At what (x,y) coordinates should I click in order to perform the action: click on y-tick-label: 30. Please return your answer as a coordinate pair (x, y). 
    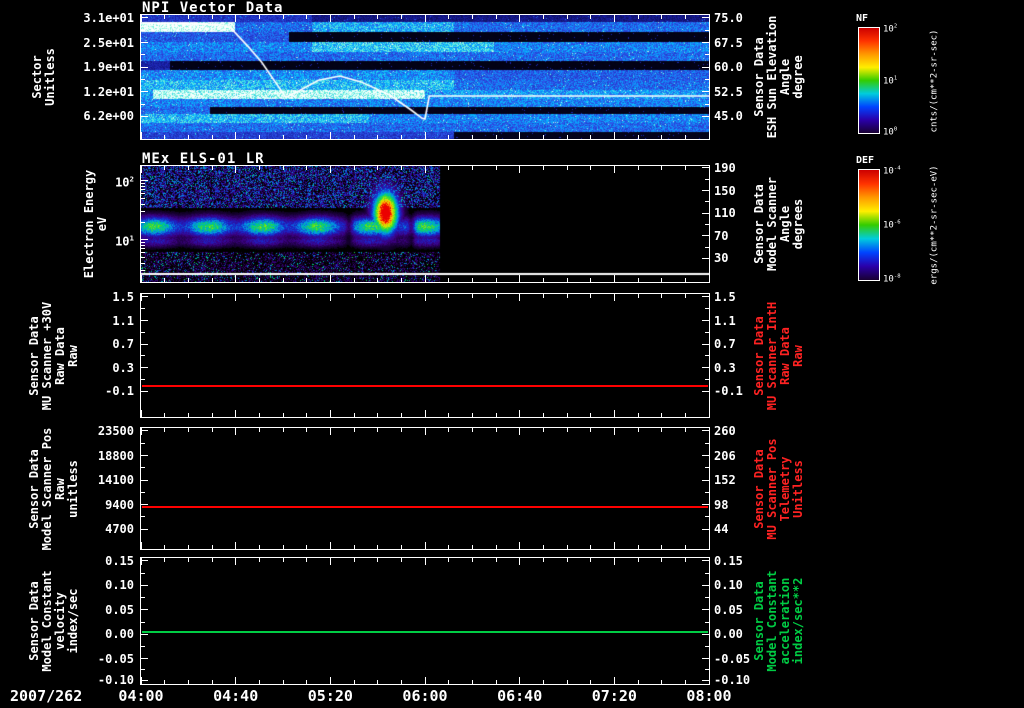
    Looking at the image, I should click on (721, 258).